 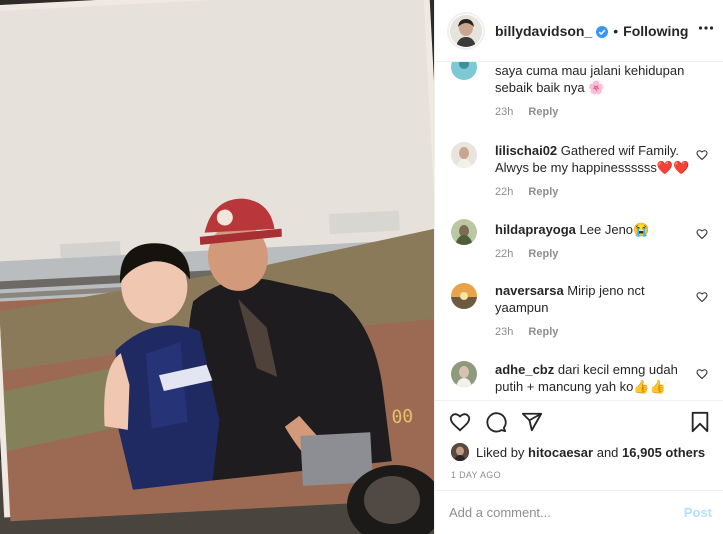 What do you see at coordinates (524, 369) in the screenshot?
I see `comment-username: adhe_cbz` at bounding box center [524, 369].